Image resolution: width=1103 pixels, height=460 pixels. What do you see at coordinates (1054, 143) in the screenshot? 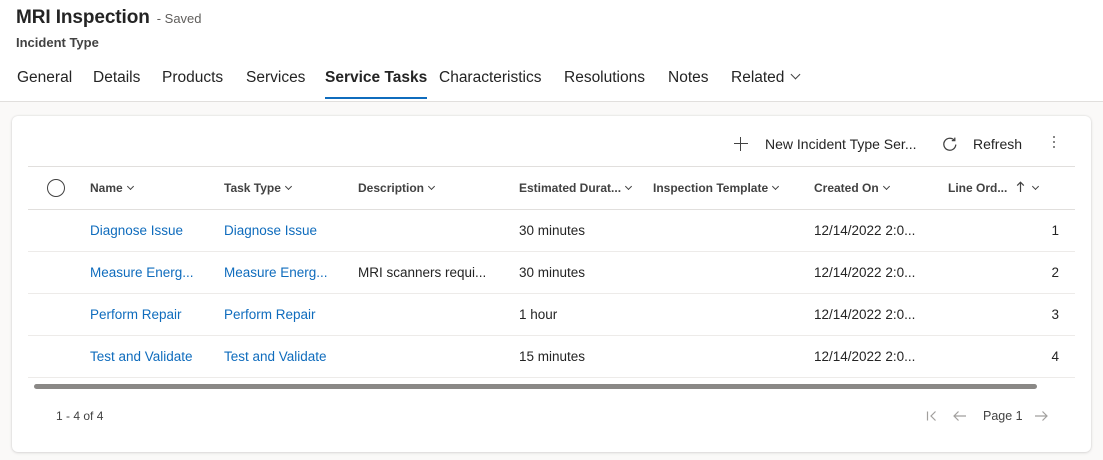
I see `more-commands-icon` at bounding box center [1054, 143].